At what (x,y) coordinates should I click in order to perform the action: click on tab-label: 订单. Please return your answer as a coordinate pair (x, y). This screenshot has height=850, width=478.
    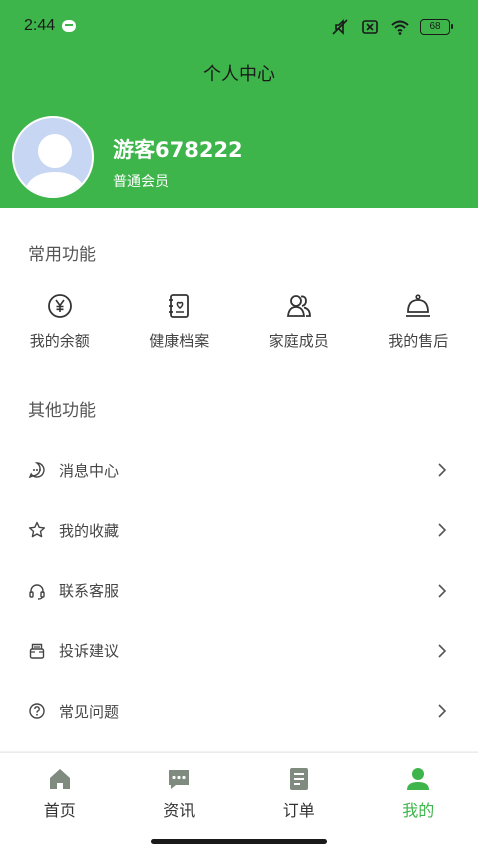
    Looking at the image, I should click on (298, 810).